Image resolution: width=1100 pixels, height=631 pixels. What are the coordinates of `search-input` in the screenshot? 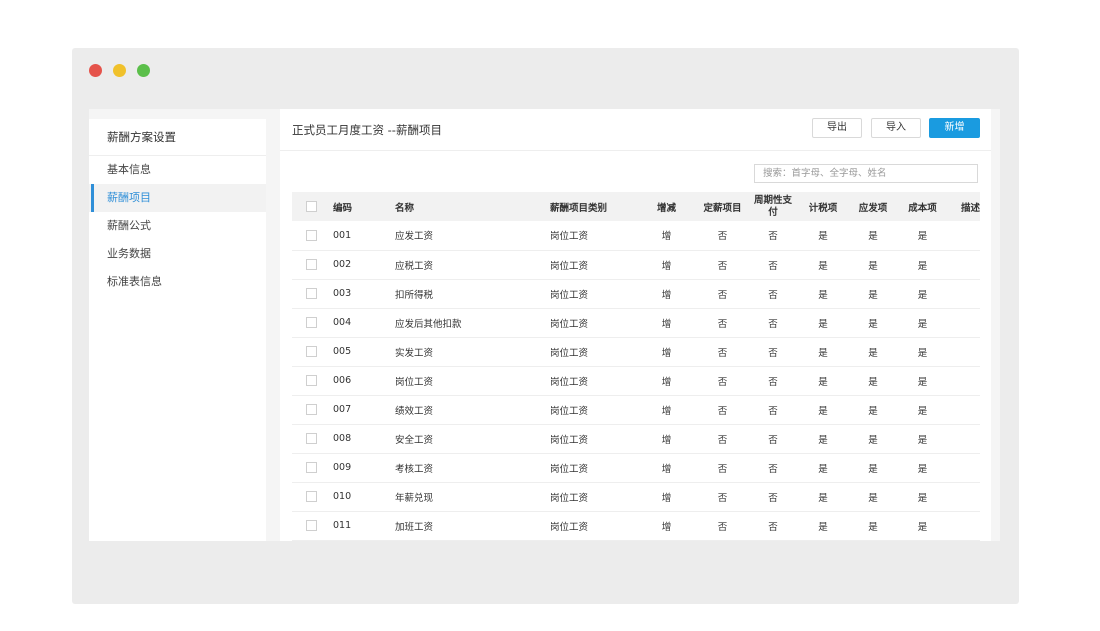 It's located at (866, 173).